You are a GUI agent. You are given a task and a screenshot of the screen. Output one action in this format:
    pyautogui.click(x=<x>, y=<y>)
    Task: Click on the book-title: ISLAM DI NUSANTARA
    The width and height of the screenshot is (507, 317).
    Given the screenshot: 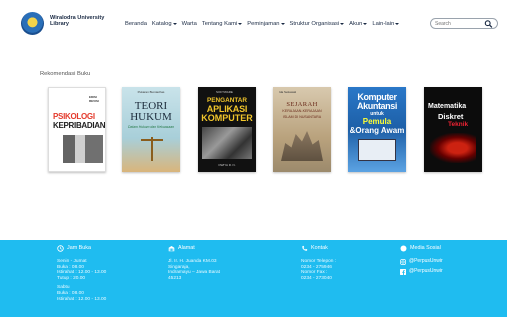 What is the action you would take?
    pyautogui.click(x=302, y=117)
    